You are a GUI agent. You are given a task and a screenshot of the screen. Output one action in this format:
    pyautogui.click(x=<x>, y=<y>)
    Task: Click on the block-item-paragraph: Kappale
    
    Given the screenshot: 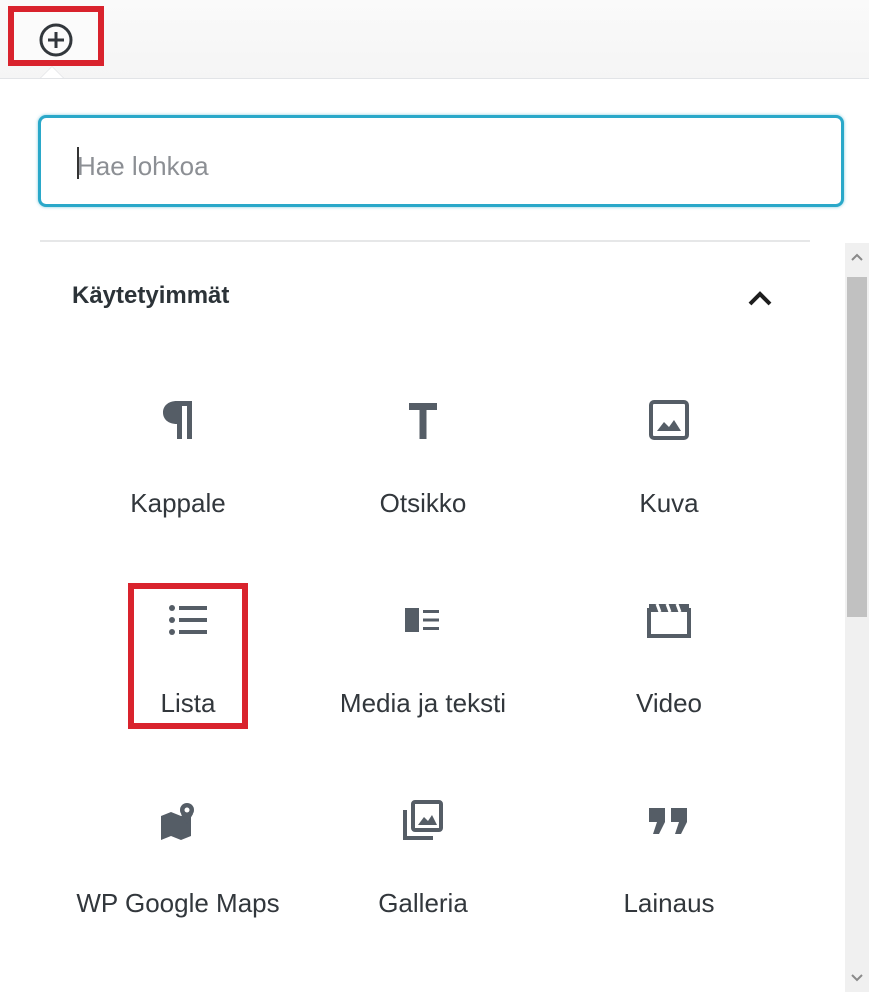 What is the action you would take?
    pyautogui.click(x=178, y=465)
    